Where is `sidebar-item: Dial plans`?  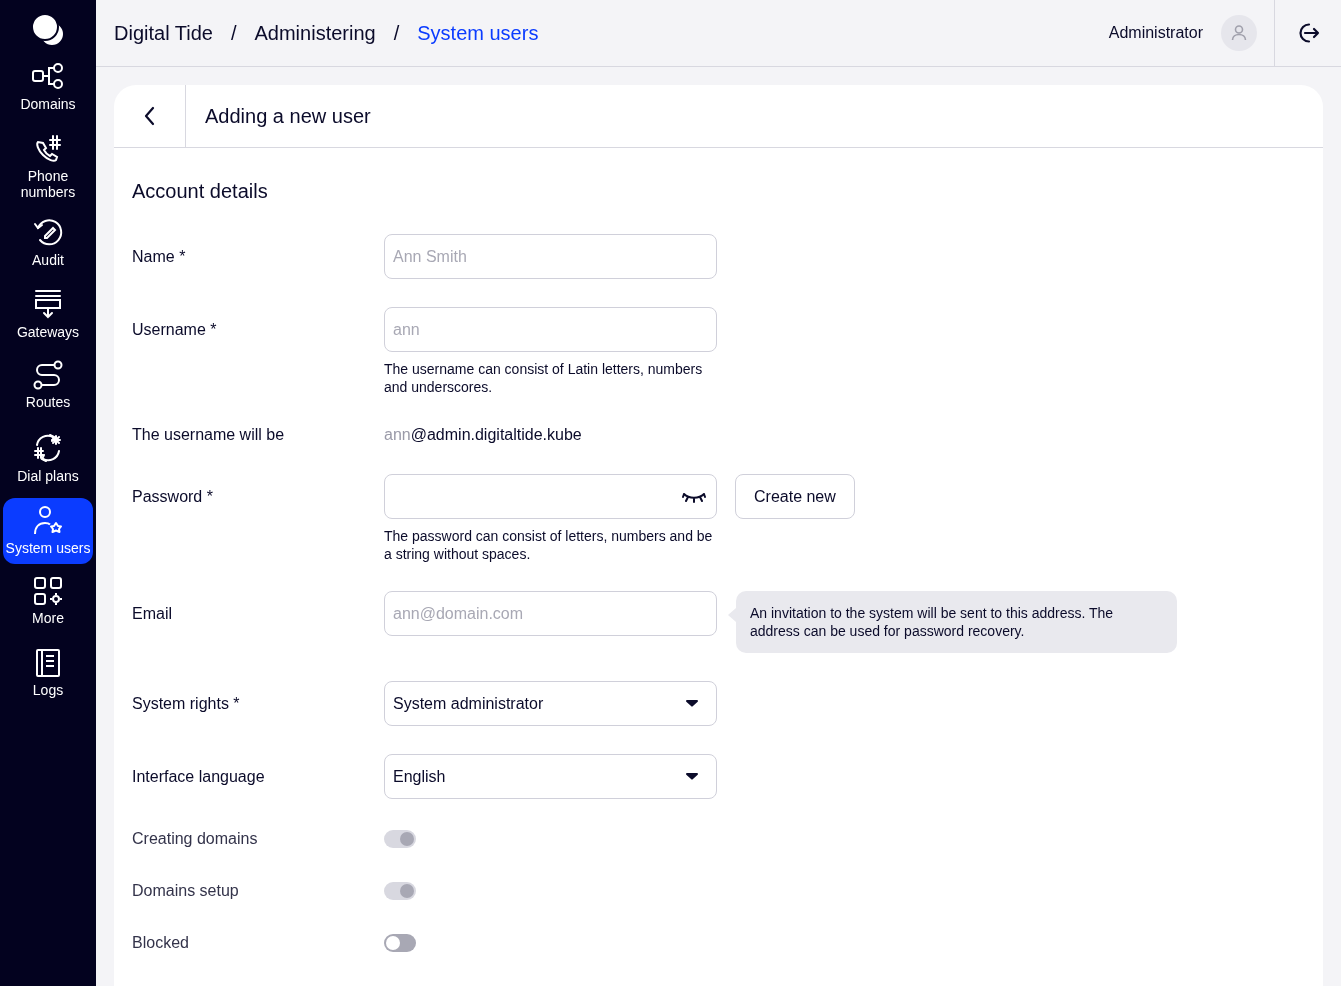
sidebar-item: Dial plans is located at coordinates (48, 459).